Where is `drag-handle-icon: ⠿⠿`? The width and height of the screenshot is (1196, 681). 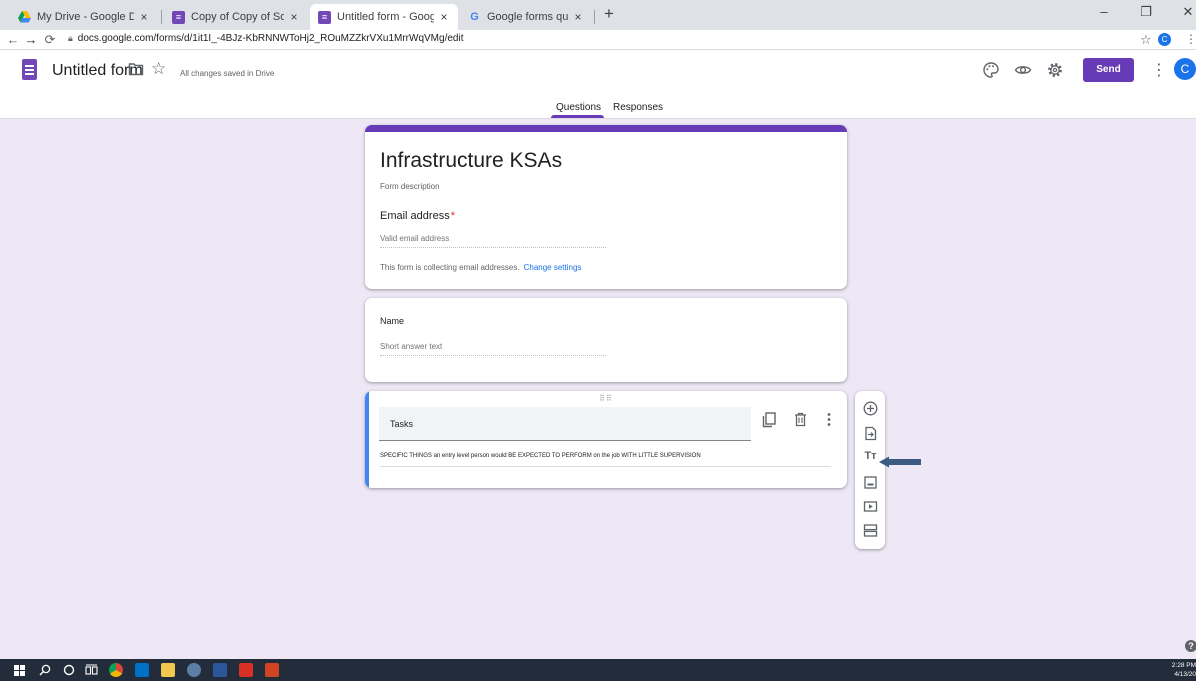 drag-handle-icon: ⠿⠿ is located at coordinates (606, 398).